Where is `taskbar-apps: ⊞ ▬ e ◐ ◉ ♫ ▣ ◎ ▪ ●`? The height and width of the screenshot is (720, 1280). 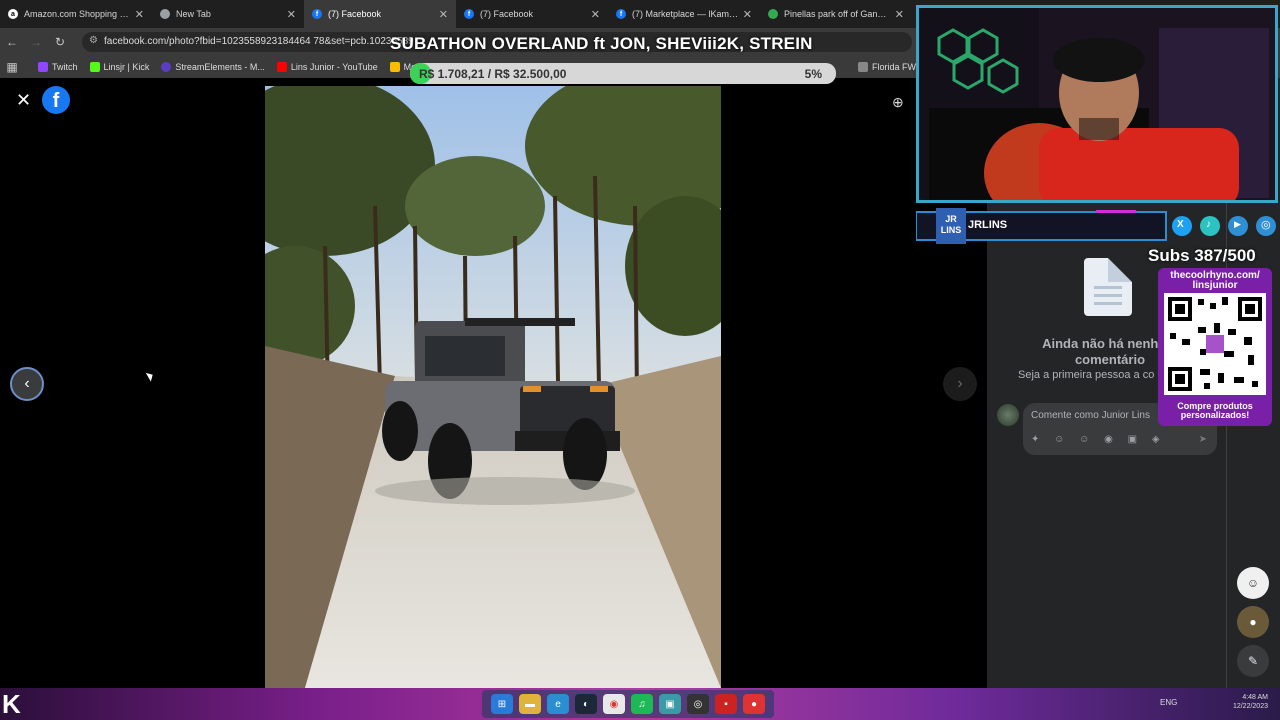 taskbar-apps: ⊞ ▬ e ◐ ◉ ♫ ▣ ◎ ▪ ● is located at coordinates (628, 704).